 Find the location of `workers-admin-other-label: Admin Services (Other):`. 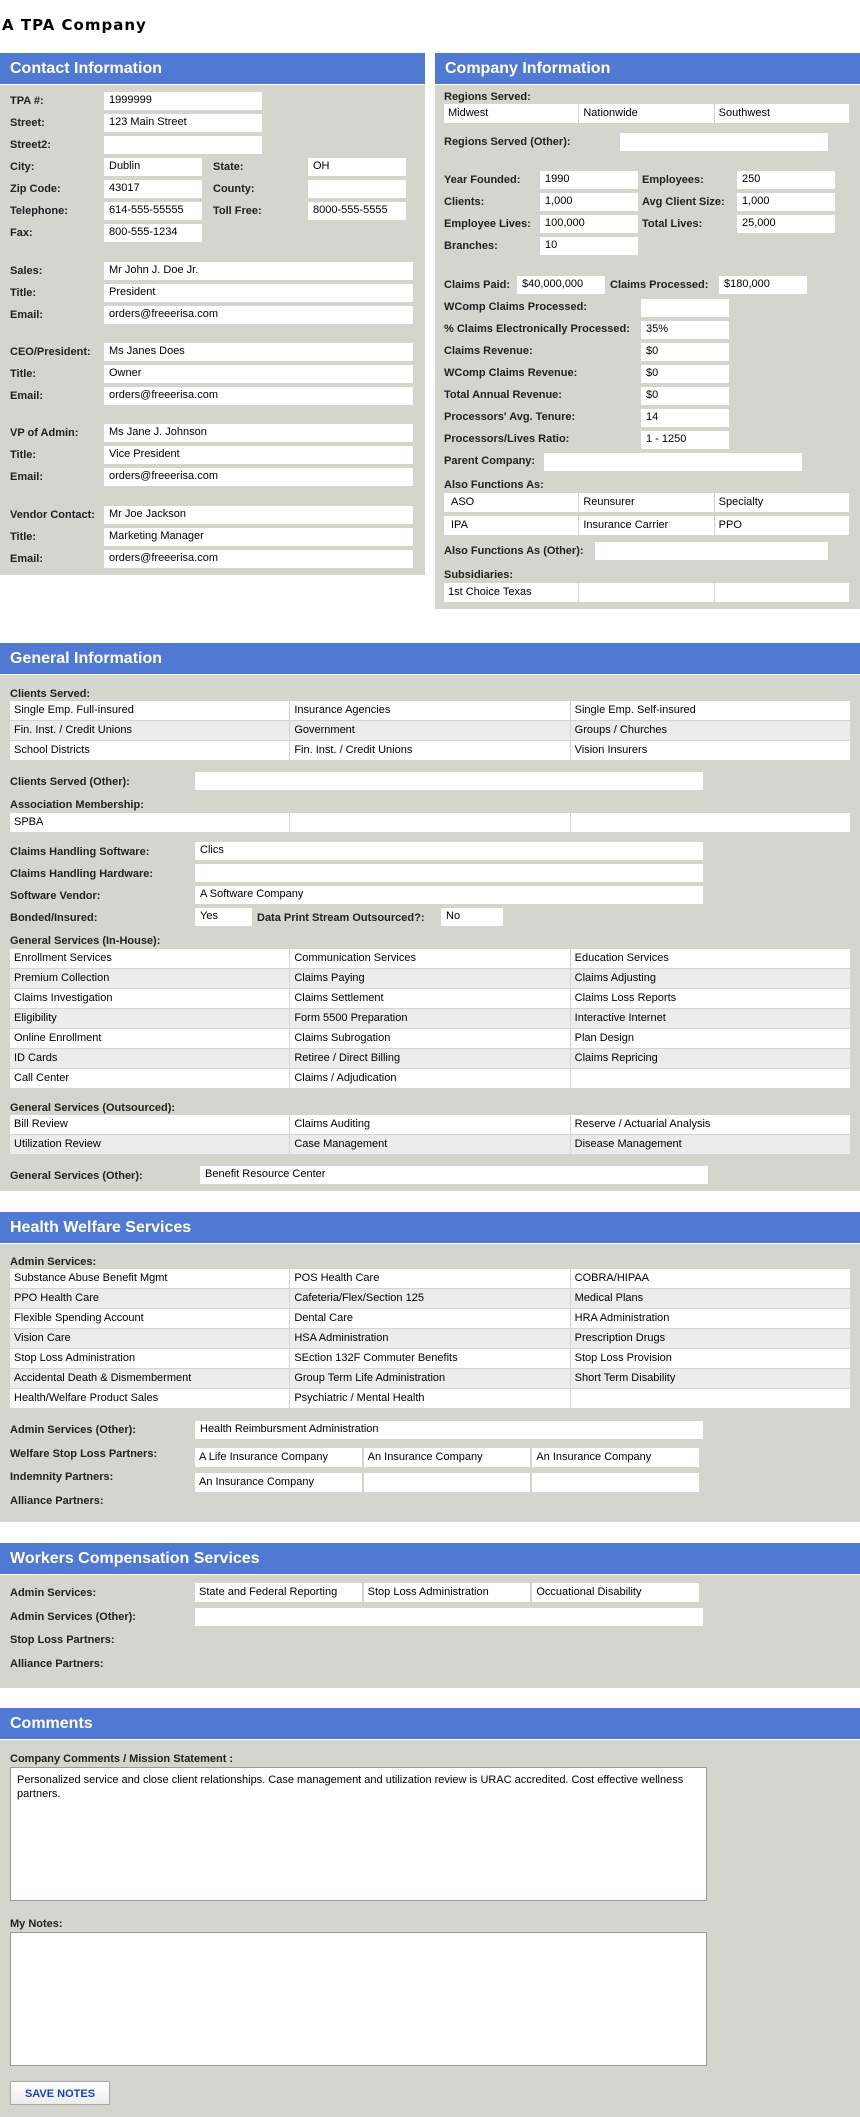

workers-admin-other-label: Admin Services (Other): is located at coordinates (73, 1617).